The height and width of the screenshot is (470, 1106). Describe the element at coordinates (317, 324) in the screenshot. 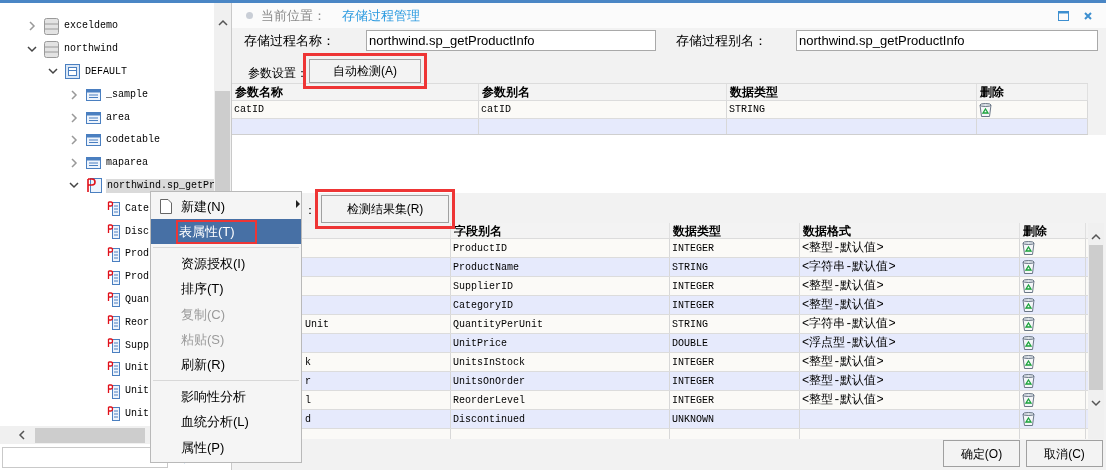

I see `table-cell-text: Unit` at that location.